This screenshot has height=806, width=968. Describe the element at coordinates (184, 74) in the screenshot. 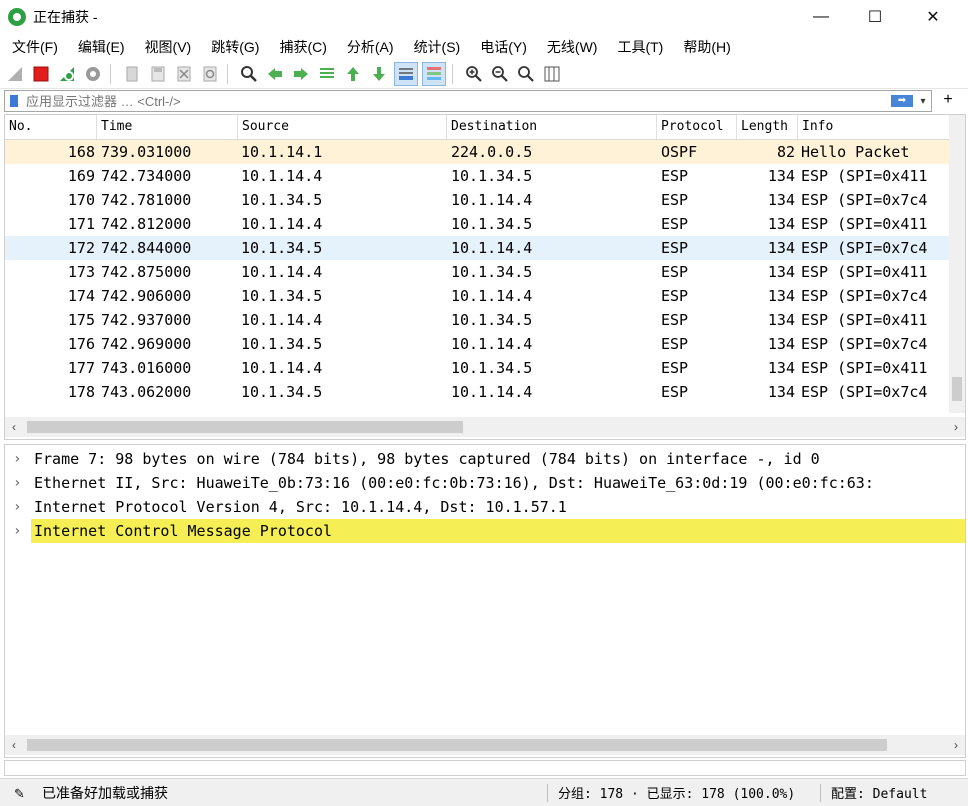

I see `close-file-icon` at that location.